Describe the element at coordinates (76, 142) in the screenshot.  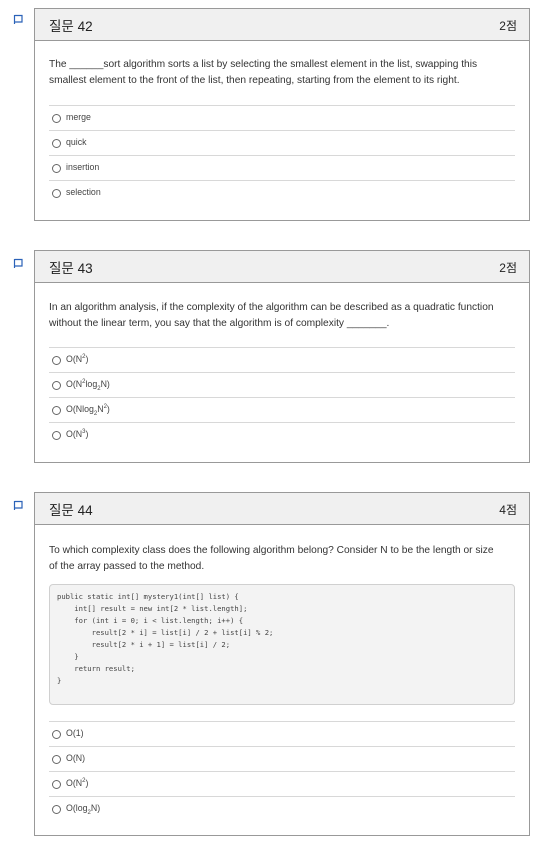
I see `option-label: quick` at that location.